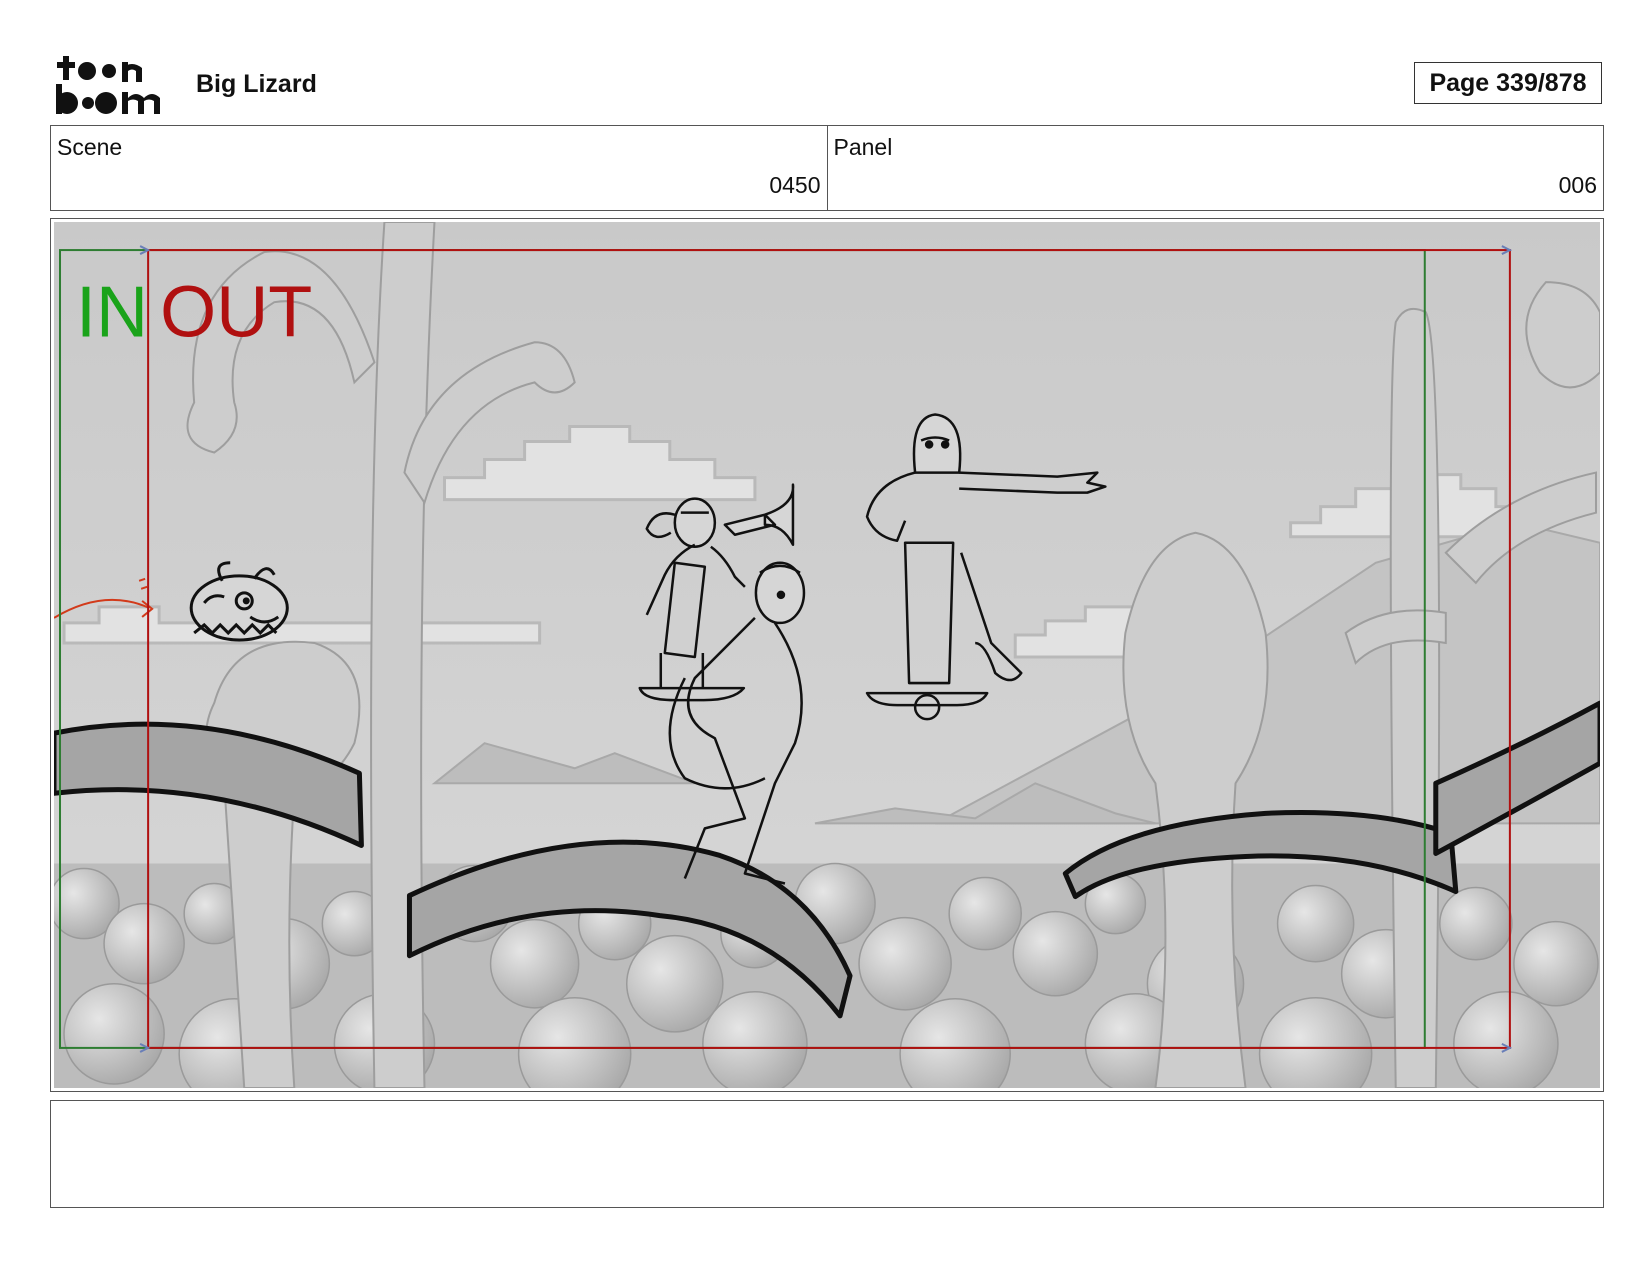 Image resolution: width=1650 pixels, height=1275 pixels. I want to click on panel-cell: Panel 006, so click(1215, 168).